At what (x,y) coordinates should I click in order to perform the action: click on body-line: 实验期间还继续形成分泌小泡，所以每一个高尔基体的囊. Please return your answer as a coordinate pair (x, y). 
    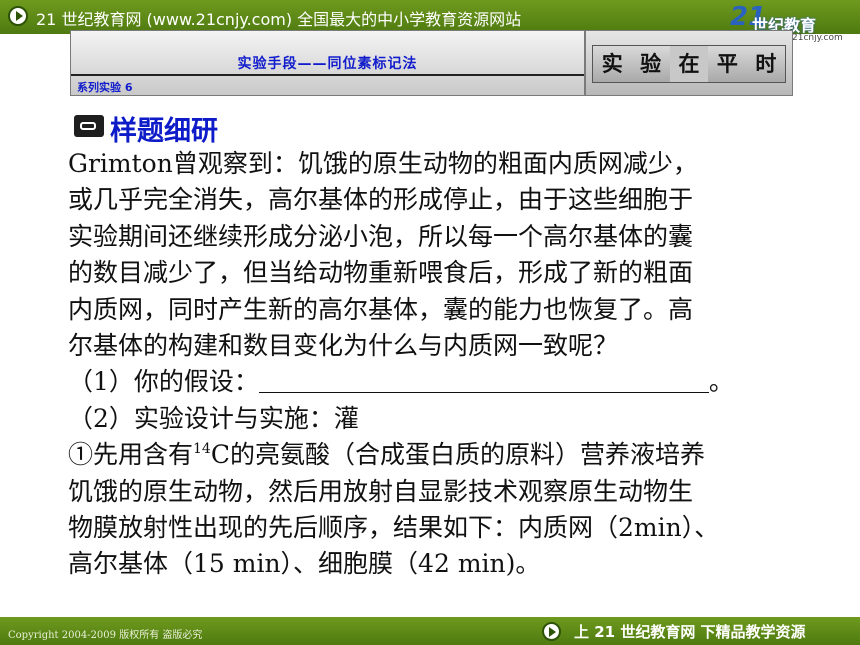
    Looking at the image, I should click on (381, 236).